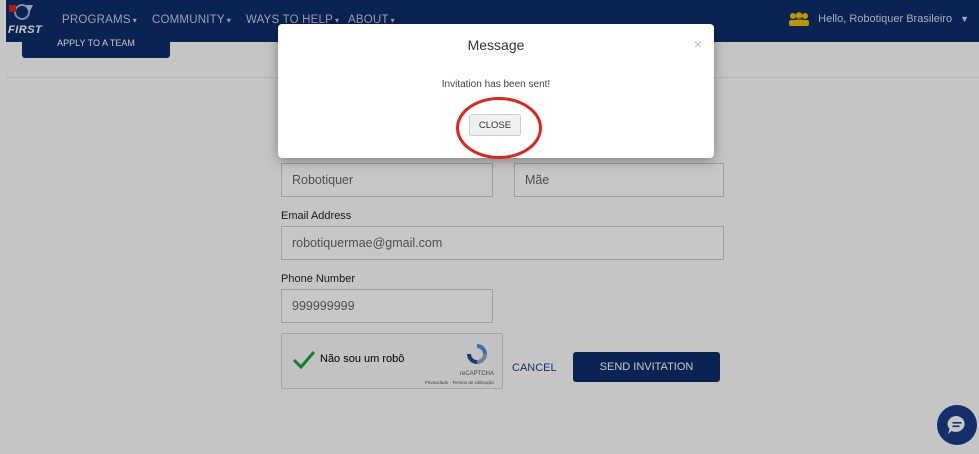  What do you see at coordinates (698, 44) in the screenshot?
I see `close-icon: ×` at bounding box center [698, 44].